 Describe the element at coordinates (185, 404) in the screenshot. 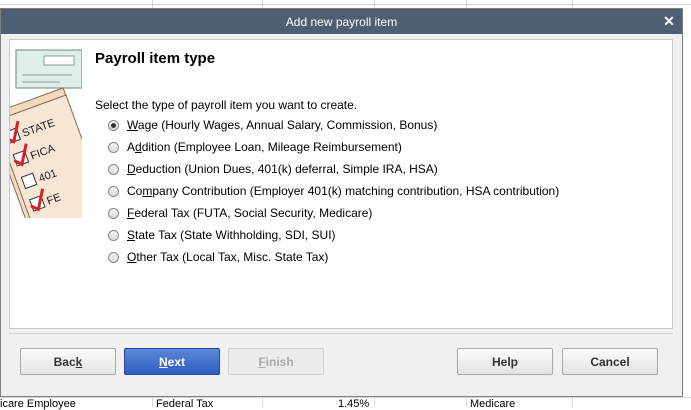

I see `bg-cell: Federal Tax` at that location.